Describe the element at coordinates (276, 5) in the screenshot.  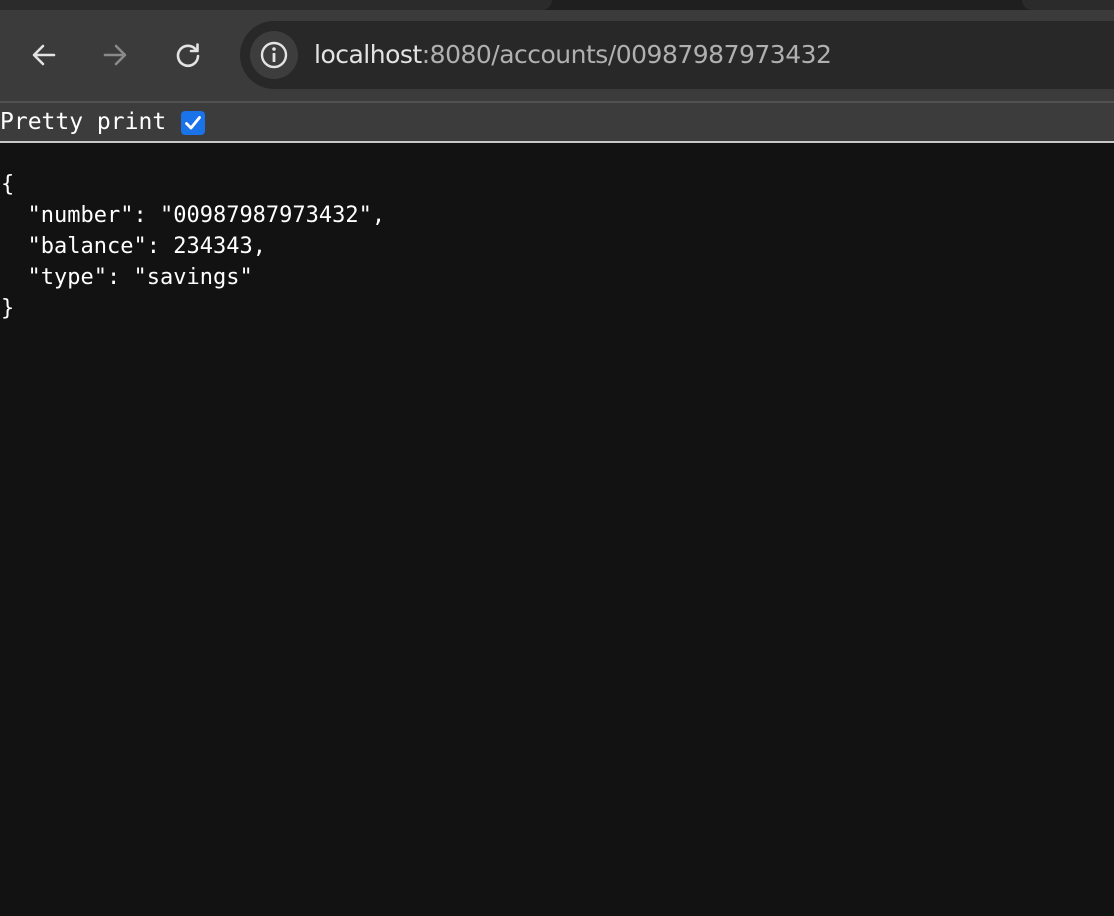
I see `tab-left` at that location.